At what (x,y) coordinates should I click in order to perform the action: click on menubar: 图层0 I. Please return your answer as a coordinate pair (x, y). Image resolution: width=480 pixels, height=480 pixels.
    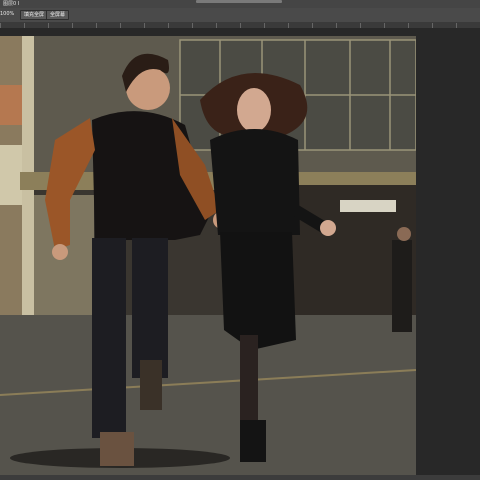
    Looking at the image, I should click on (240, 4).